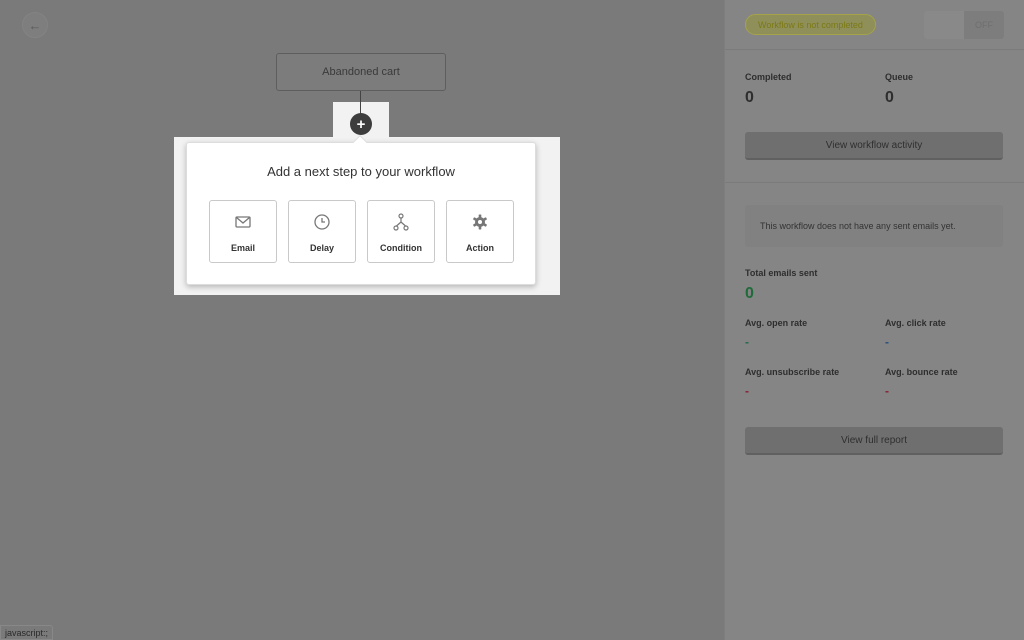 The image size is (1024, 640). I want to click on option-label: Delay, so click(322, 248).